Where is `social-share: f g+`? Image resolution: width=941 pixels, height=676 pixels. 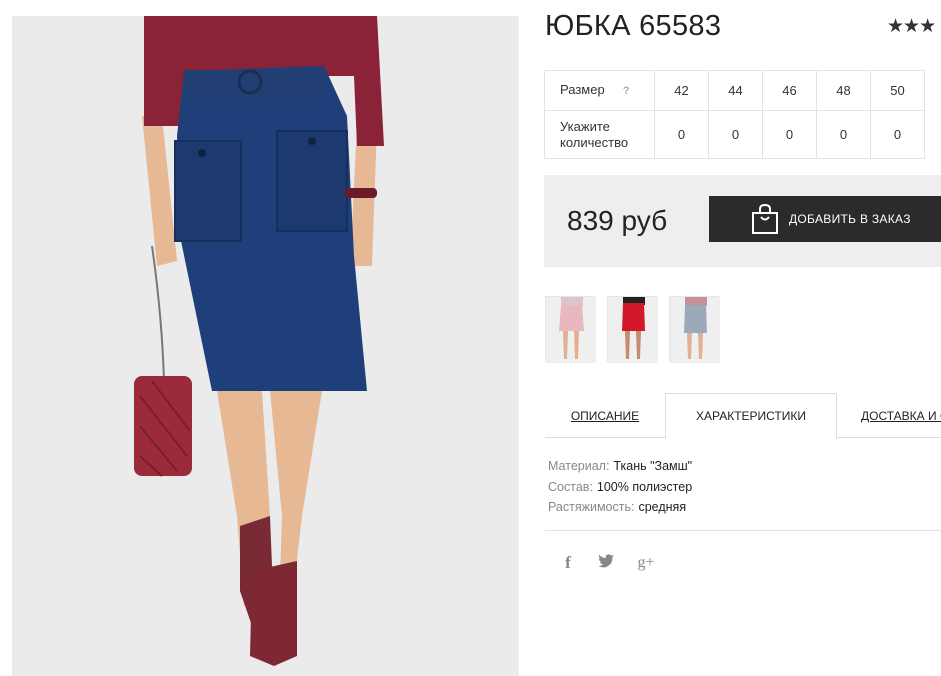
social-share: f g+ is located at coordinates (608, 563).